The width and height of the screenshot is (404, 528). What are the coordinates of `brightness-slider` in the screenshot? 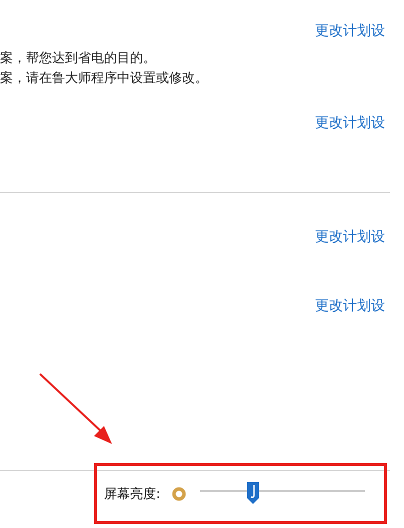 It's located at (283, 494).